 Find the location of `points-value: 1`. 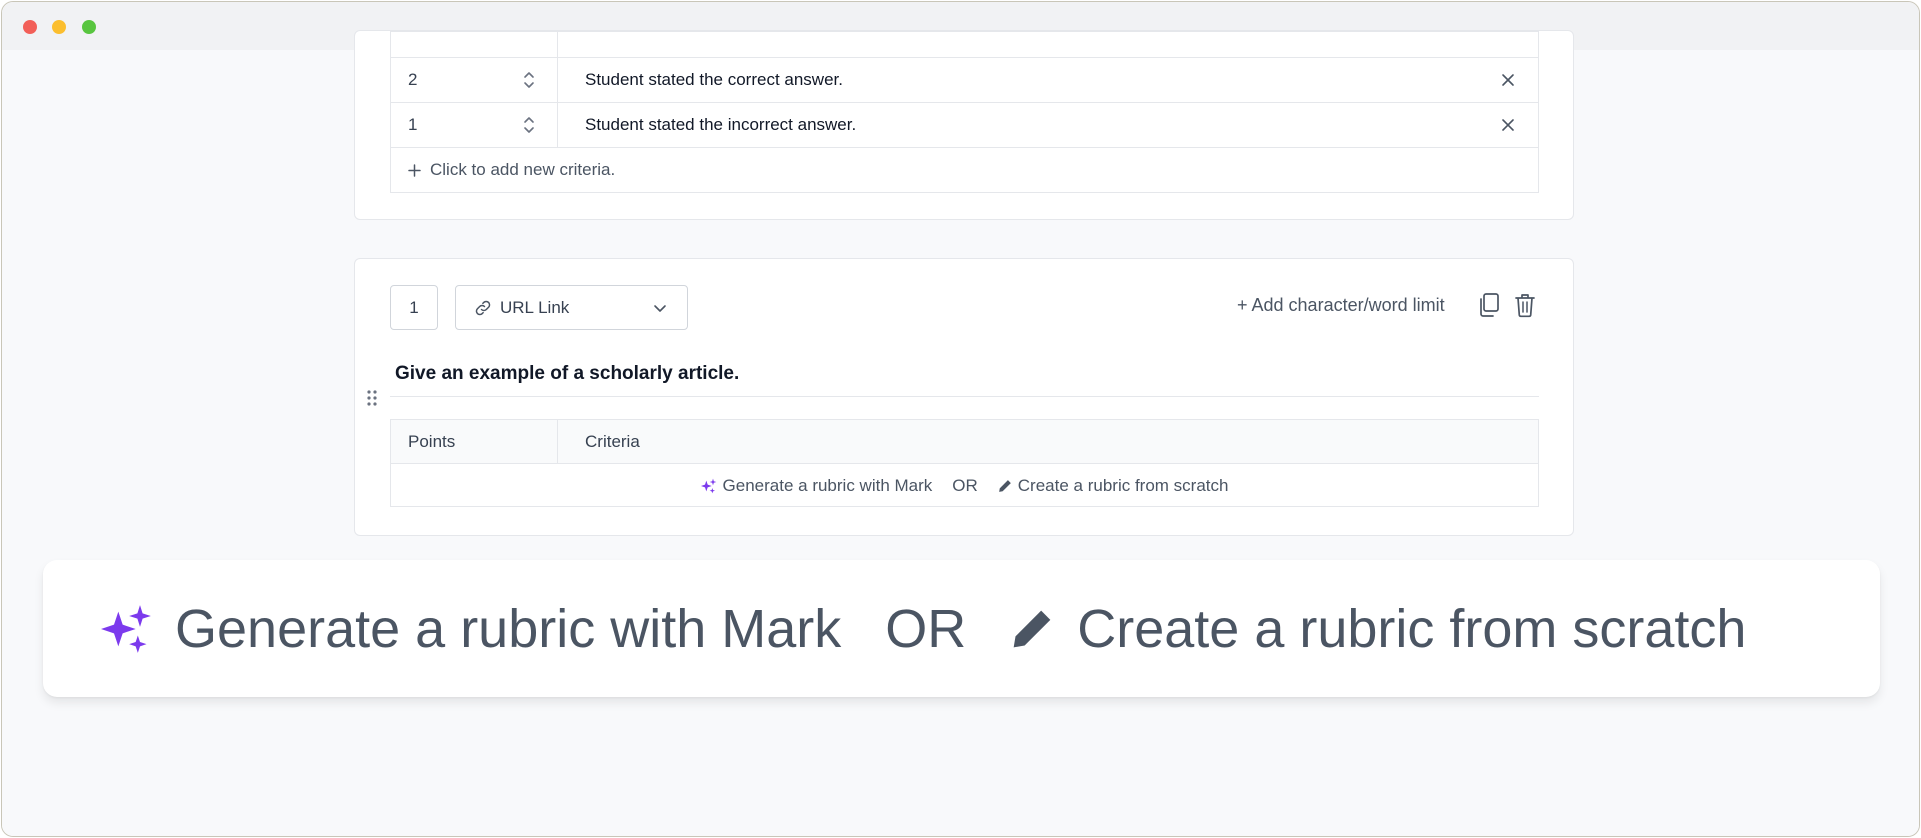

points-value: 1 is located at coordinates (413, 124).